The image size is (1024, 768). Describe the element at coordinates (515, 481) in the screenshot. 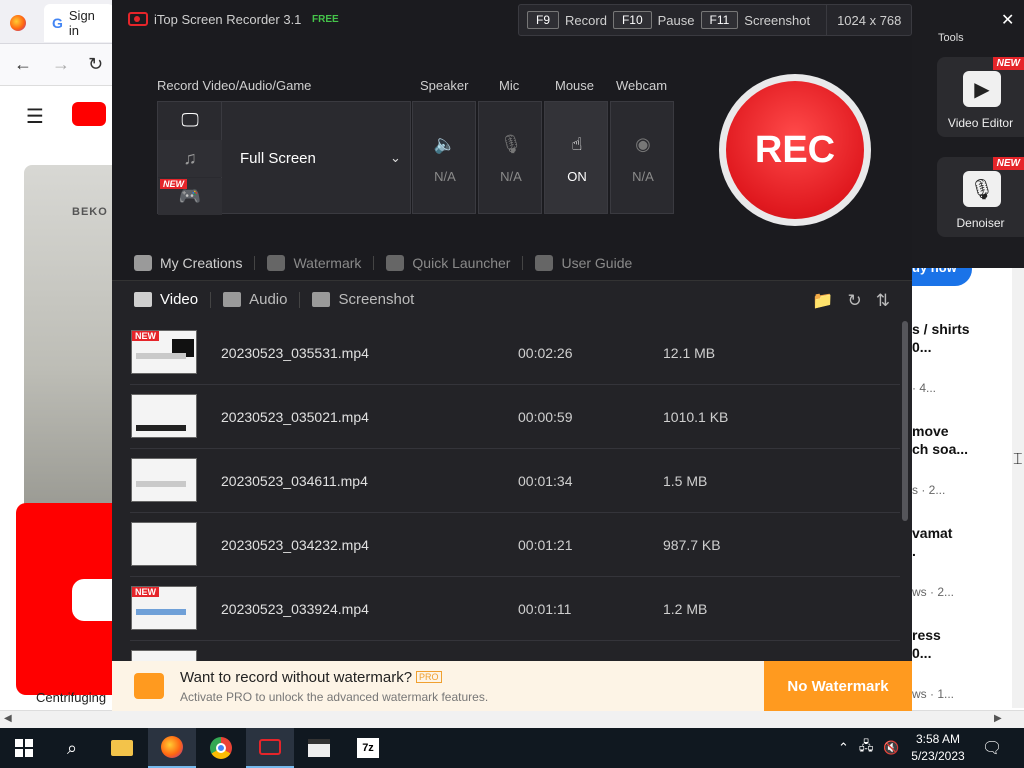

I see `table-row: 20230523_034611.mp4 00:01:34 1.5 MB` at that location.